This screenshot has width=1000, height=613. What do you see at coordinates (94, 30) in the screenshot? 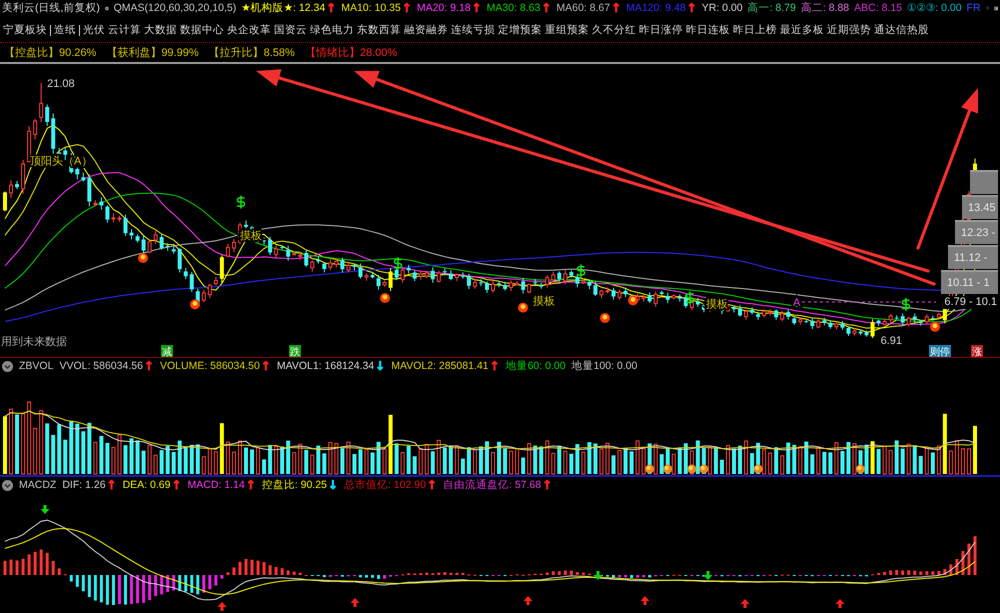
I see `concept-tag: 光伏` at bounding box center [94, 30].